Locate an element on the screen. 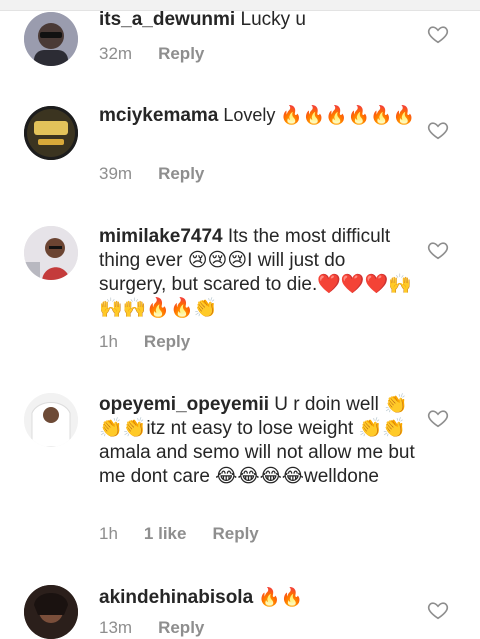 The image size is (480, 639). comment-meta: 1h Reply is located at coordinates (157, 342).